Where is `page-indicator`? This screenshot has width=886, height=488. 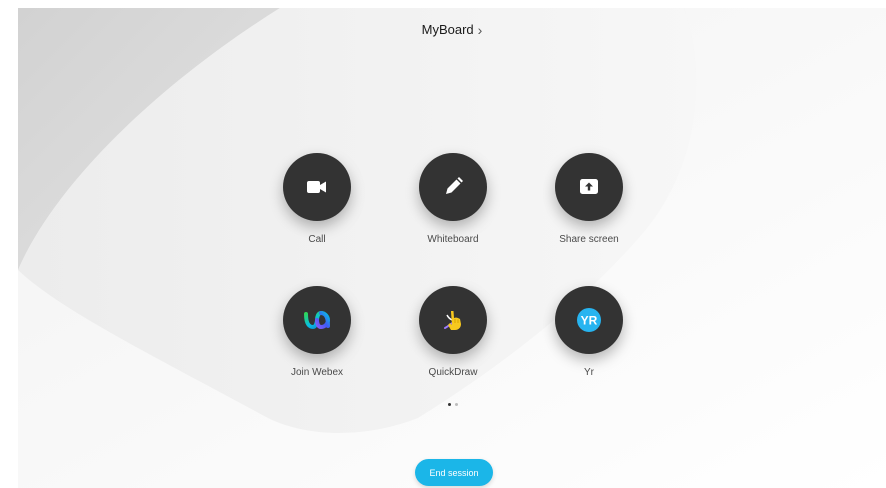
page-indicator is located at coordinates (453, 404).